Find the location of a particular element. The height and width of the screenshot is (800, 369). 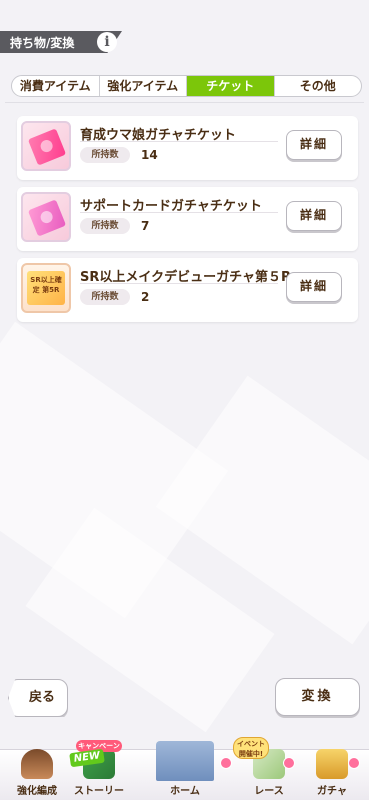

list-item: SR以上確定 第5R SR以上メイクデビューガチャ第５R 所持数 2 詳細 is located at coordinates (187, 290).